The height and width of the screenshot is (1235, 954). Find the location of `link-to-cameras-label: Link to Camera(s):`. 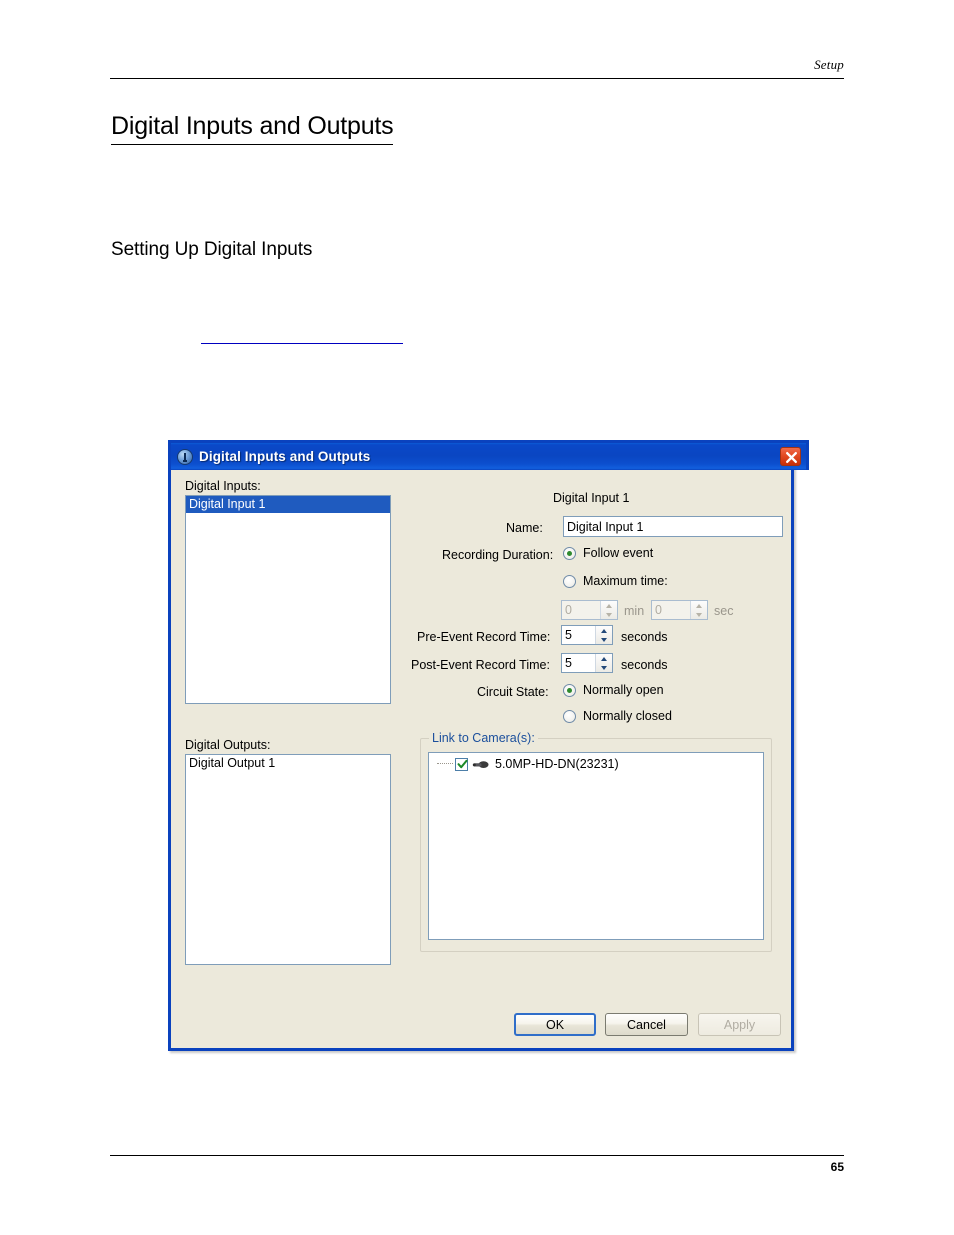

link-to-cameras-label: Link to Camera(s): is located at coordinates (483, 738).